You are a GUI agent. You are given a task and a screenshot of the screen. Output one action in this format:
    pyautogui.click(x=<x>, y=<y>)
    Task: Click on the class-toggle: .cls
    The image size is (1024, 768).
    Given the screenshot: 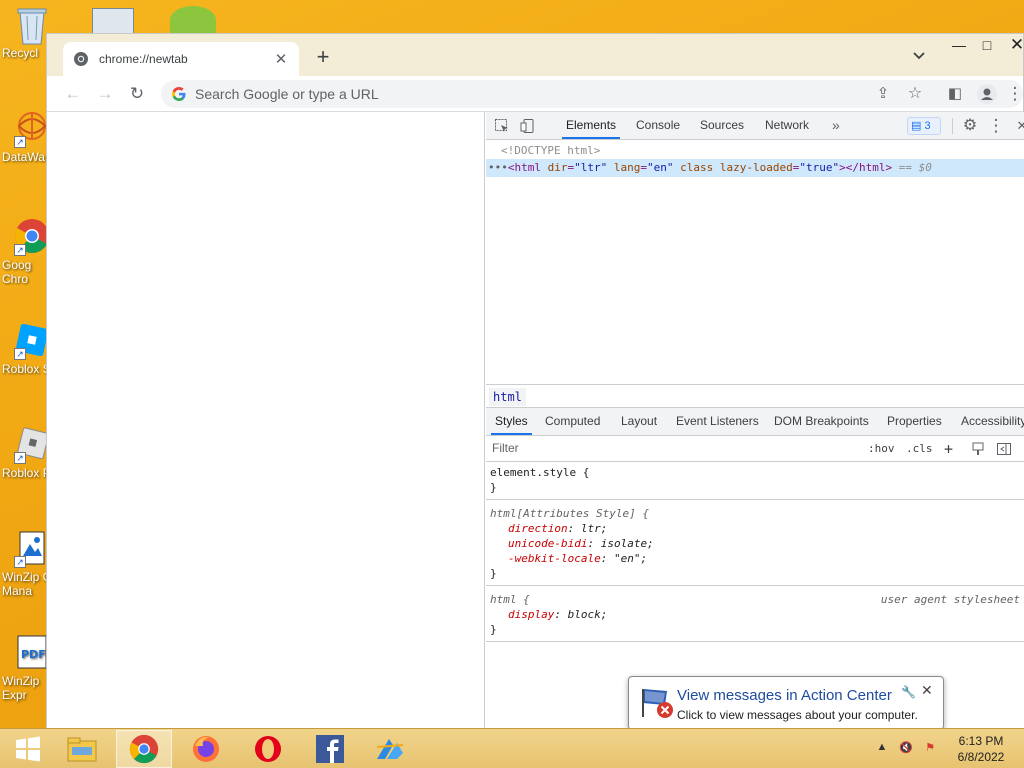 What is the action you would take?
    pyautogui.click(x=919, y=449)
    